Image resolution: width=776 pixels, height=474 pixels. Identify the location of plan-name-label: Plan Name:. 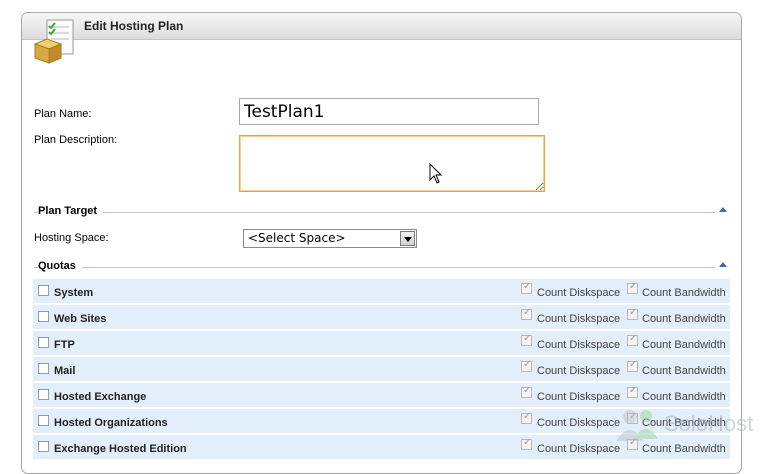
(63, 114).